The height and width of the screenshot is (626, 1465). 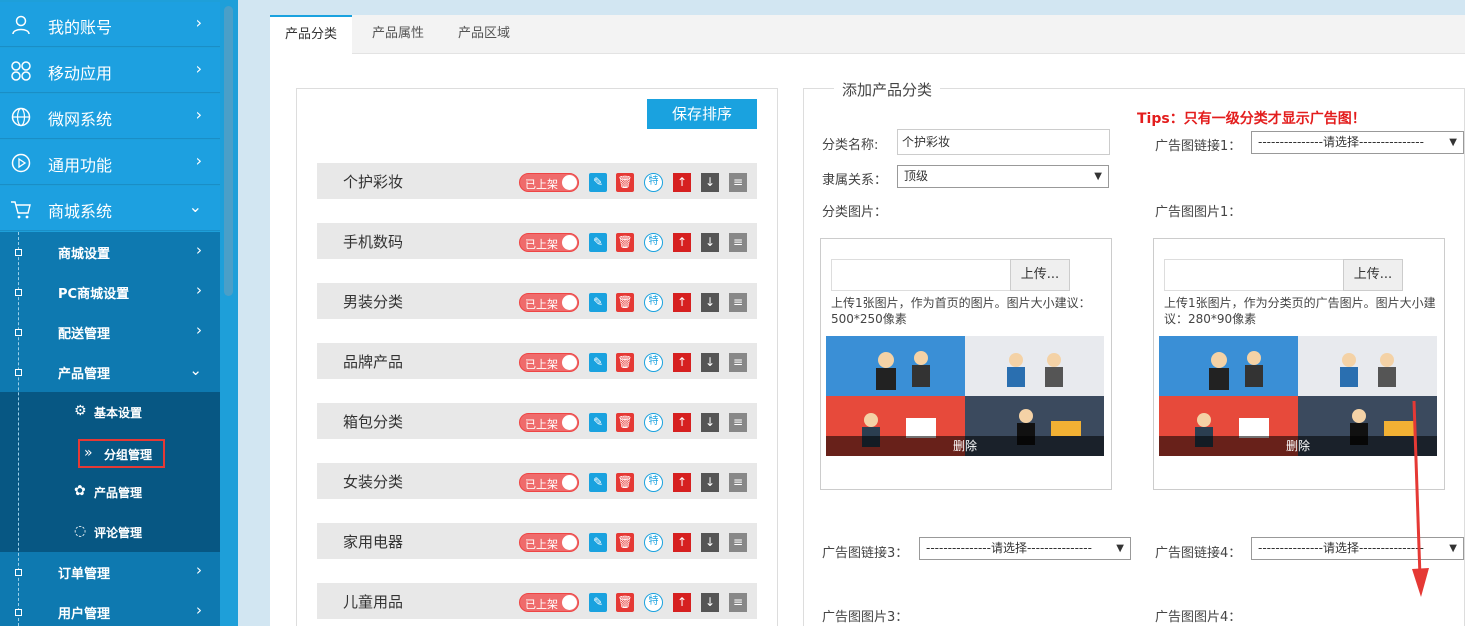 What do you see at coordinates (398, 34) in the screenshot?
I see `tab-product-attribute: 产品属性` at bounding box center [398, 34].